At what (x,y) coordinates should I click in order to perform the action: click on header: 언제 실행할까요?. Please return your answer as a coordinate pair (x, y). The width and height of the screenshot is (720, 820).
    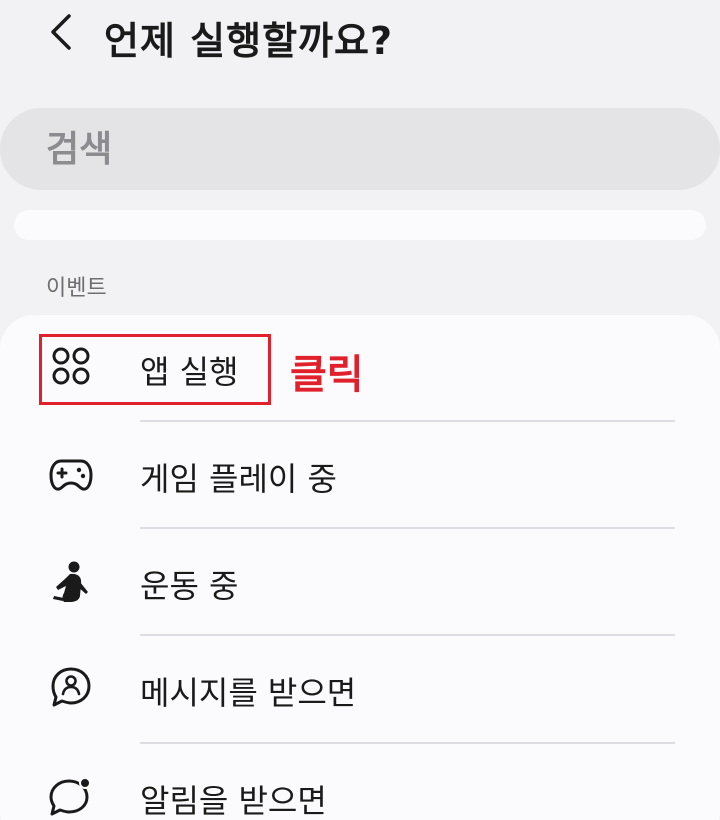
    Looking at the image, I should click on (360, 35).